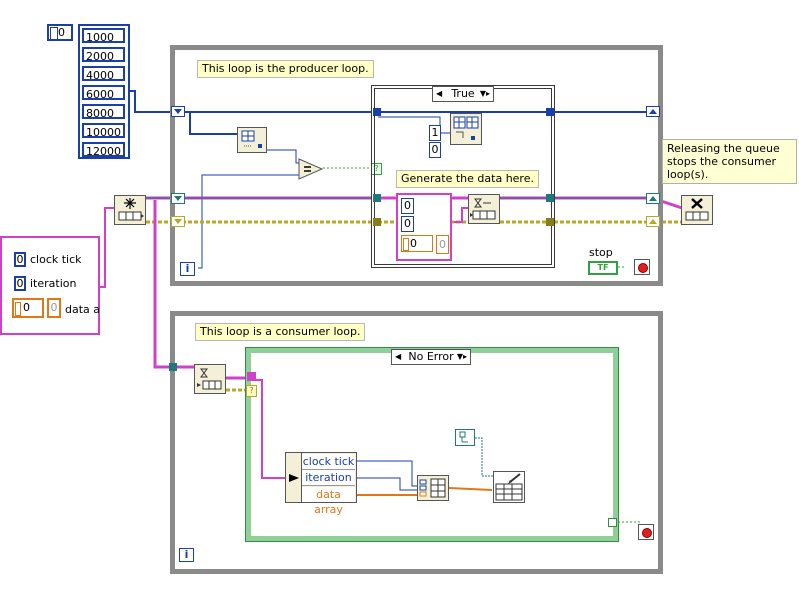 This screenshot has height=589, width=799. What do you see at coordinates (311, 169) in the screenshot?
I see `equal-icon` at bounding box center [311, 169].